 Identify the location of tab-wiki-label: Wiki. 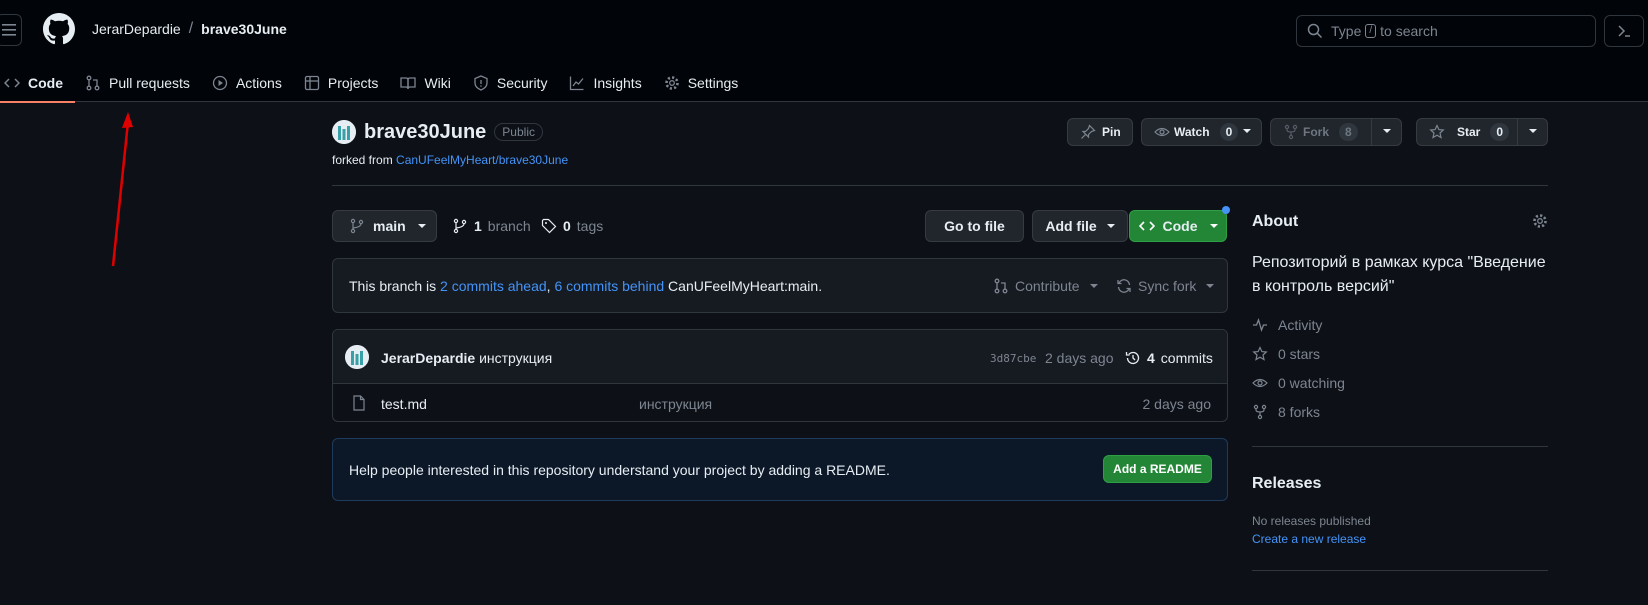
(437, 83).